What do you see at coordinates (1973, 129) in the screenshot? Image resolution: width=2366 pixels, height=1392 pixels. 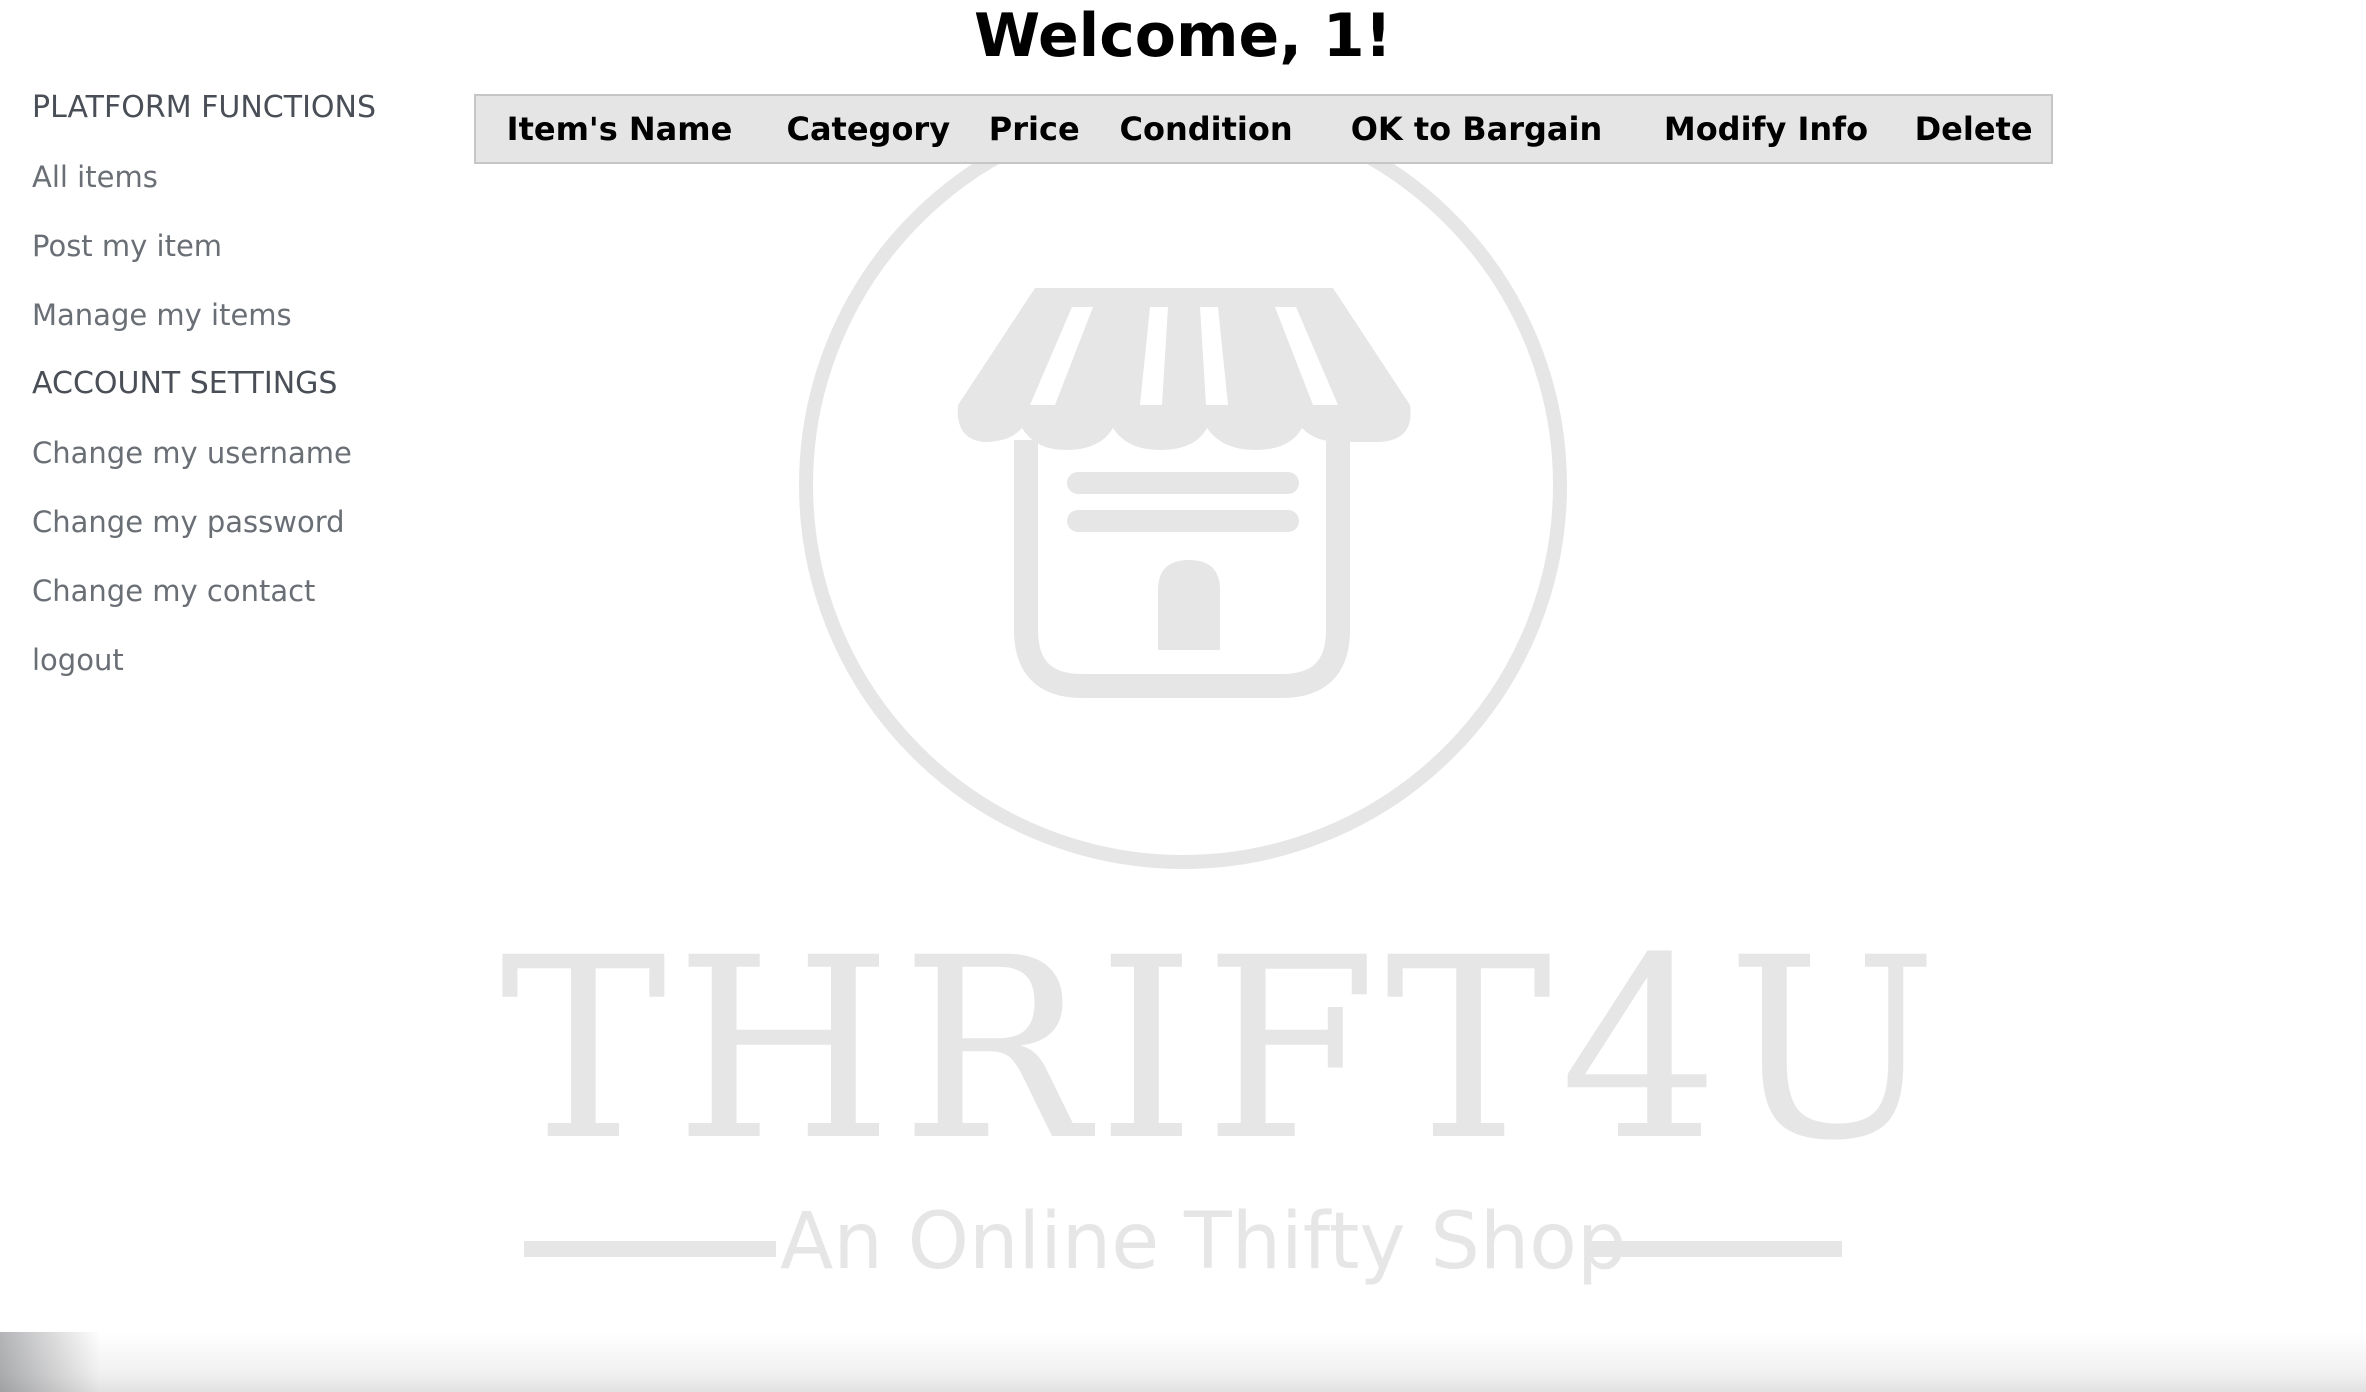 I see `column-header-delete: Delete` at bounding box center [1973, 129].